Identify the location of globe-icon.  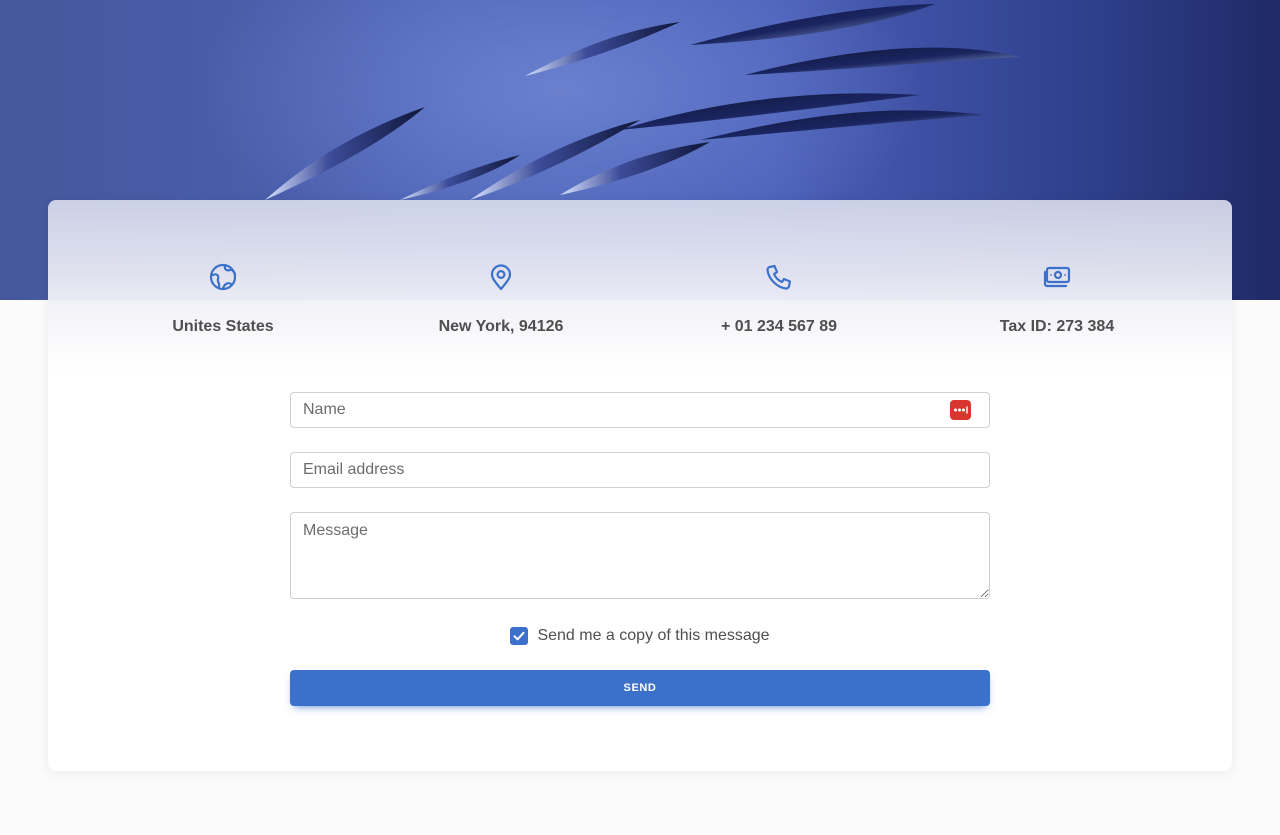
(223, 277).